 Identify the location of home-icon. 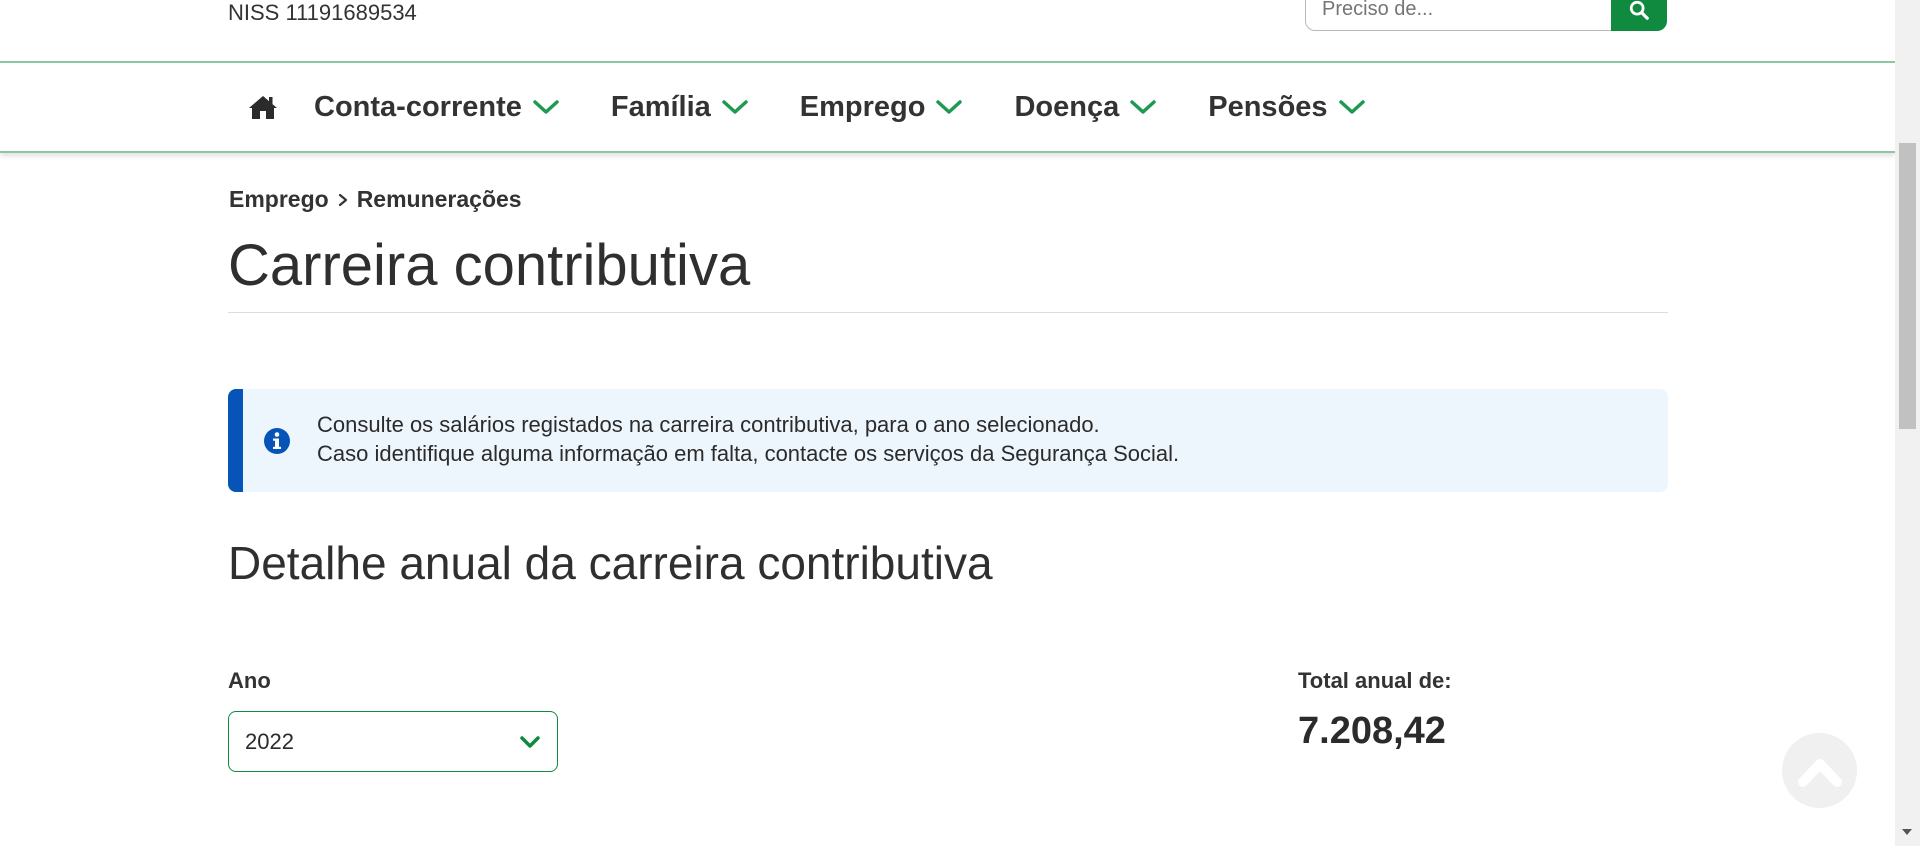
(263, 107).